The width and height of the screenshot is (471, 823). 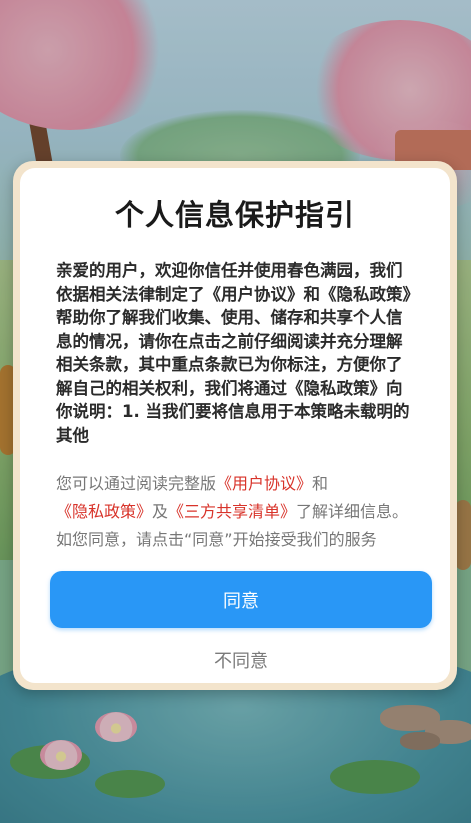 What do you see at coordinates (234, 215) in the screenshot?
I see `dialog-title: 个人信息保护指引` at bounding box center [234, 215].